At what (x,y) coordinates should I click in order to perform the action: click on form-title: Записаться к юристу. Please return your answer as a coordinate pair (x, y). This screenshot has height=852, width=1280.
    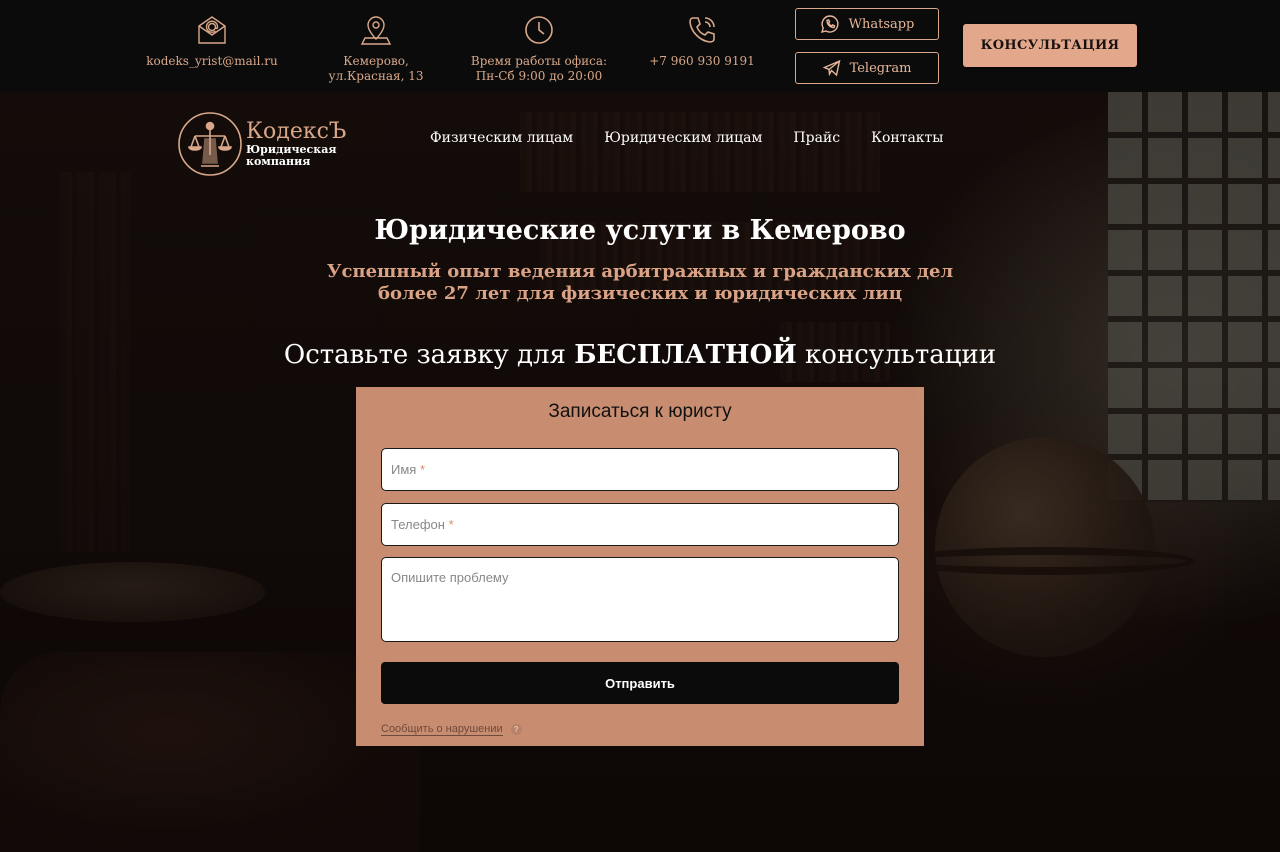
    Looking at the image, I should click on (640, 411).